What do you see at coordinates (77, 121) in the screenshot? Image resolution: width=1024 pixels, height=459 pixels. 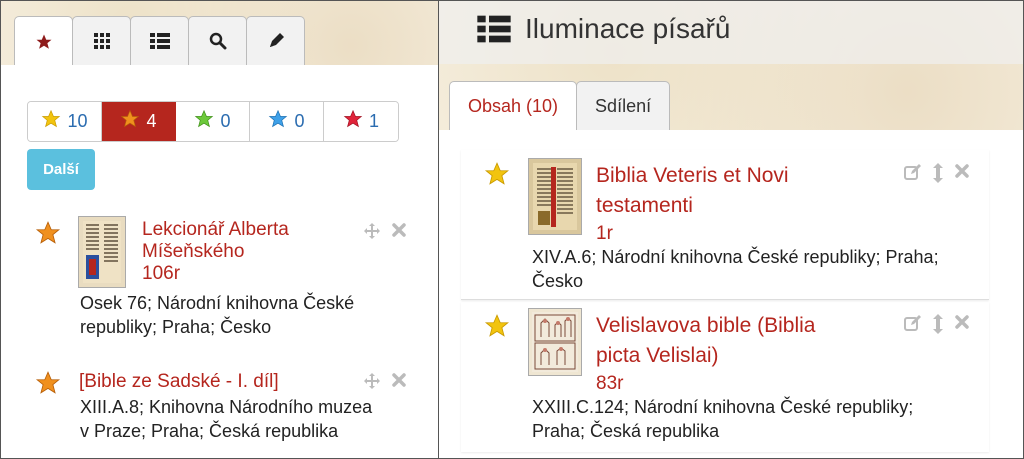 I see `filter-count: 10` at bounding box center [77, 121].